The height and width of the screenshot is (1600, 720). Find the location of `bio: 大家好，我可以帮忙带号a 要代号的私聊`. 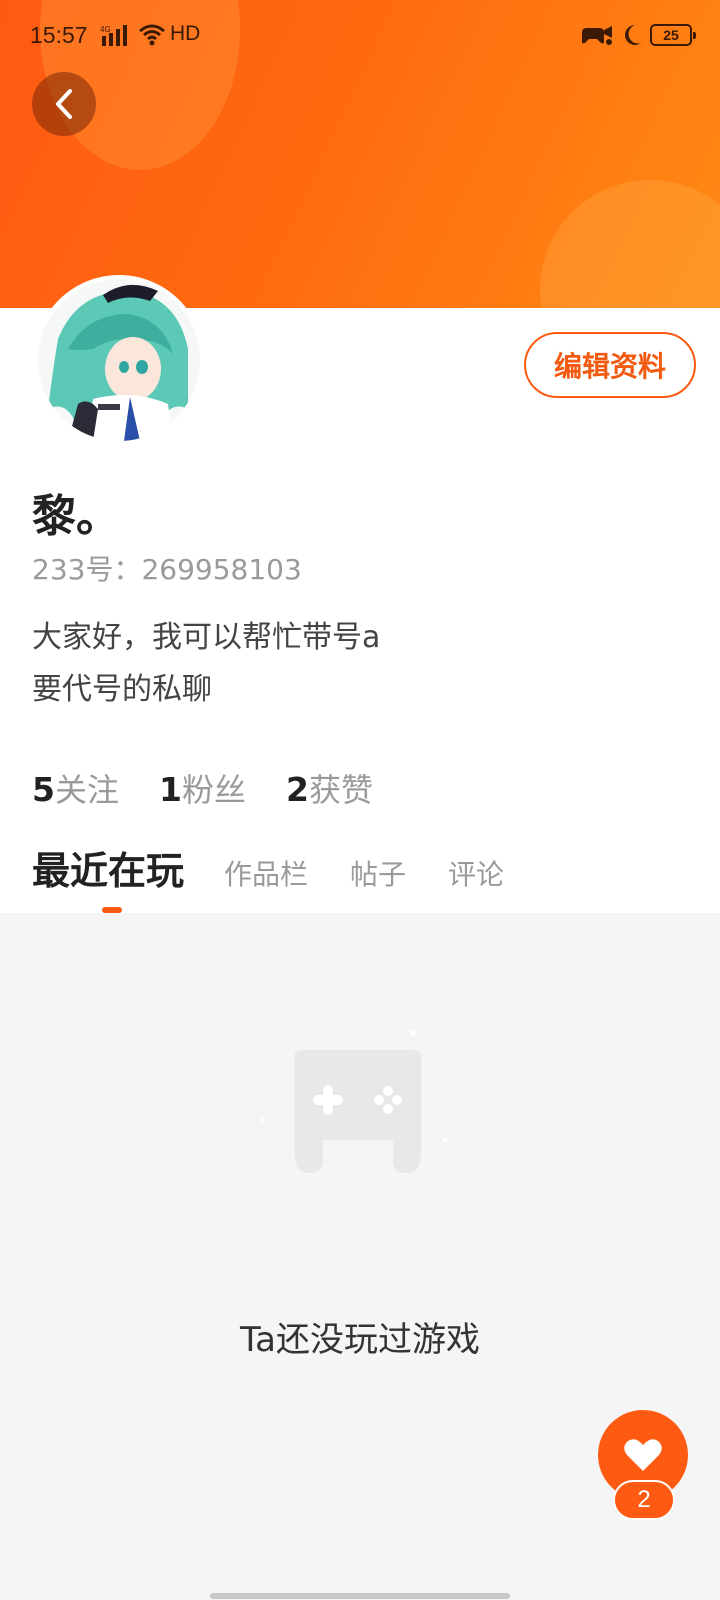

bio: 大家好，我可以帮忙带号a 要代号的私聊 is located at coordinates (206, 664).